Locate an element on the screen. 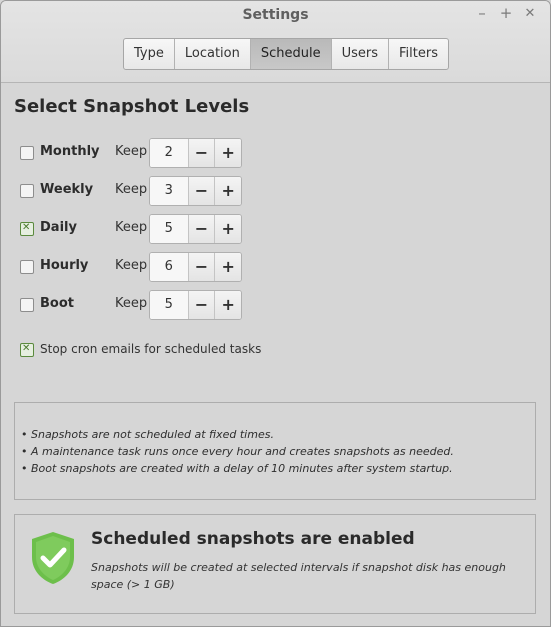  hourly-checkbox is located at coordinates (27, 267).